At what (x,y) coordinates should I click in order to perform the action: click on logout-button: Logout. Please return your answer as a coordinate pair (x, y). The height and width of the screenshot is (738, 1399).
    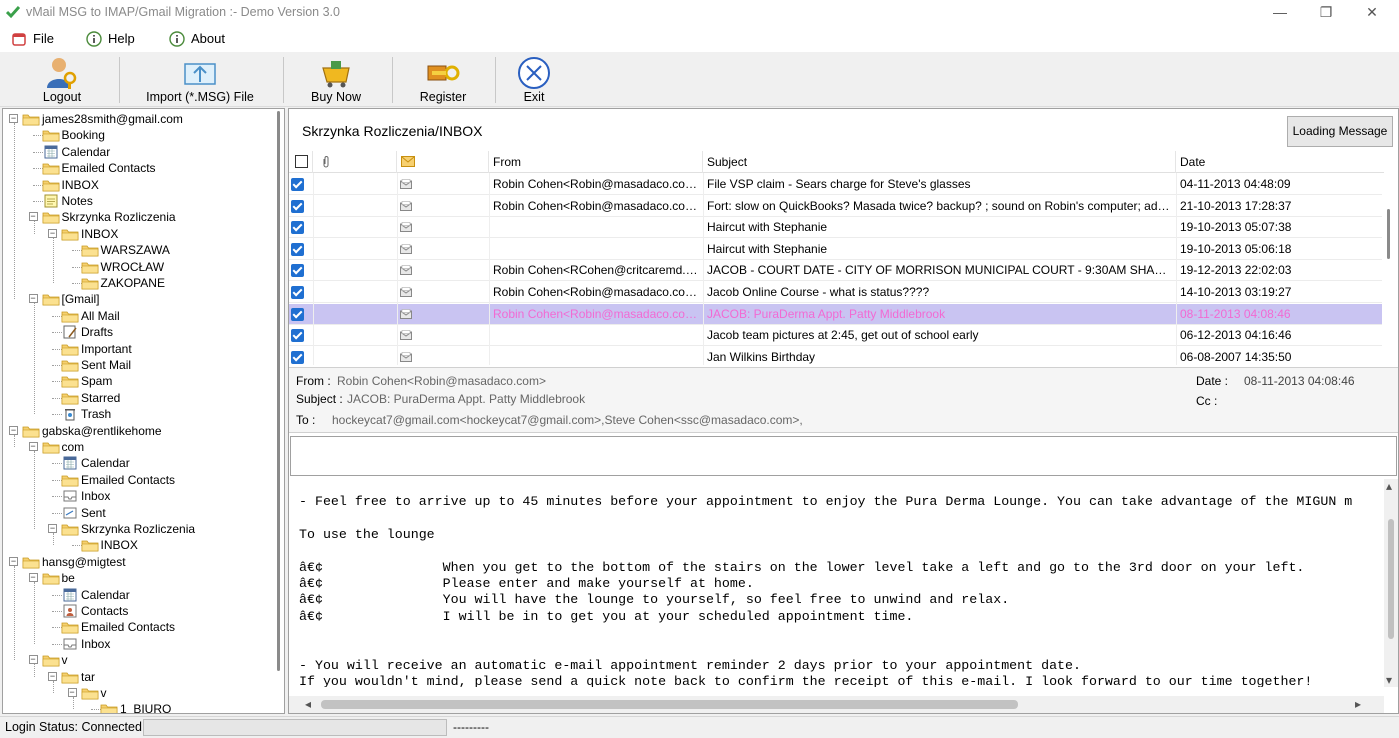
    Looking at the image, I should click on (62, 80).